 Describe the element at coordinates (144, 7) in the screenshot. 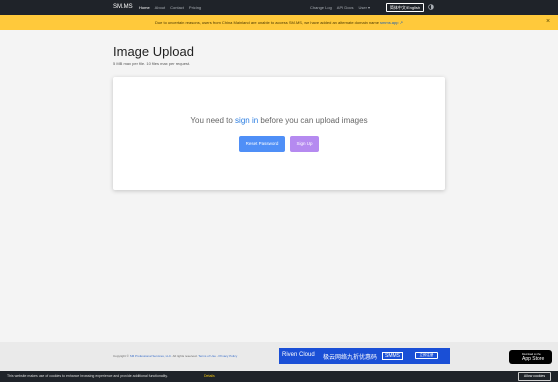

I see `nav-home: Home` at that location.